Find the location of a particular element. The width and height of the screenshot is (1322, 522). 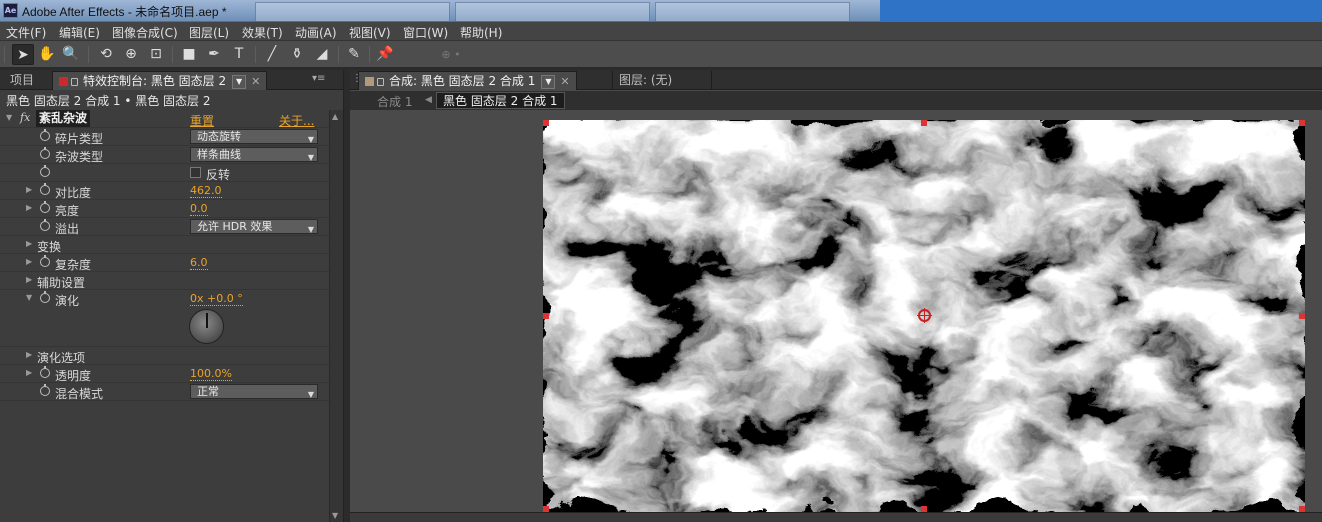

expand-triangle-icon: ▼ is located at coordinates (9, 117).